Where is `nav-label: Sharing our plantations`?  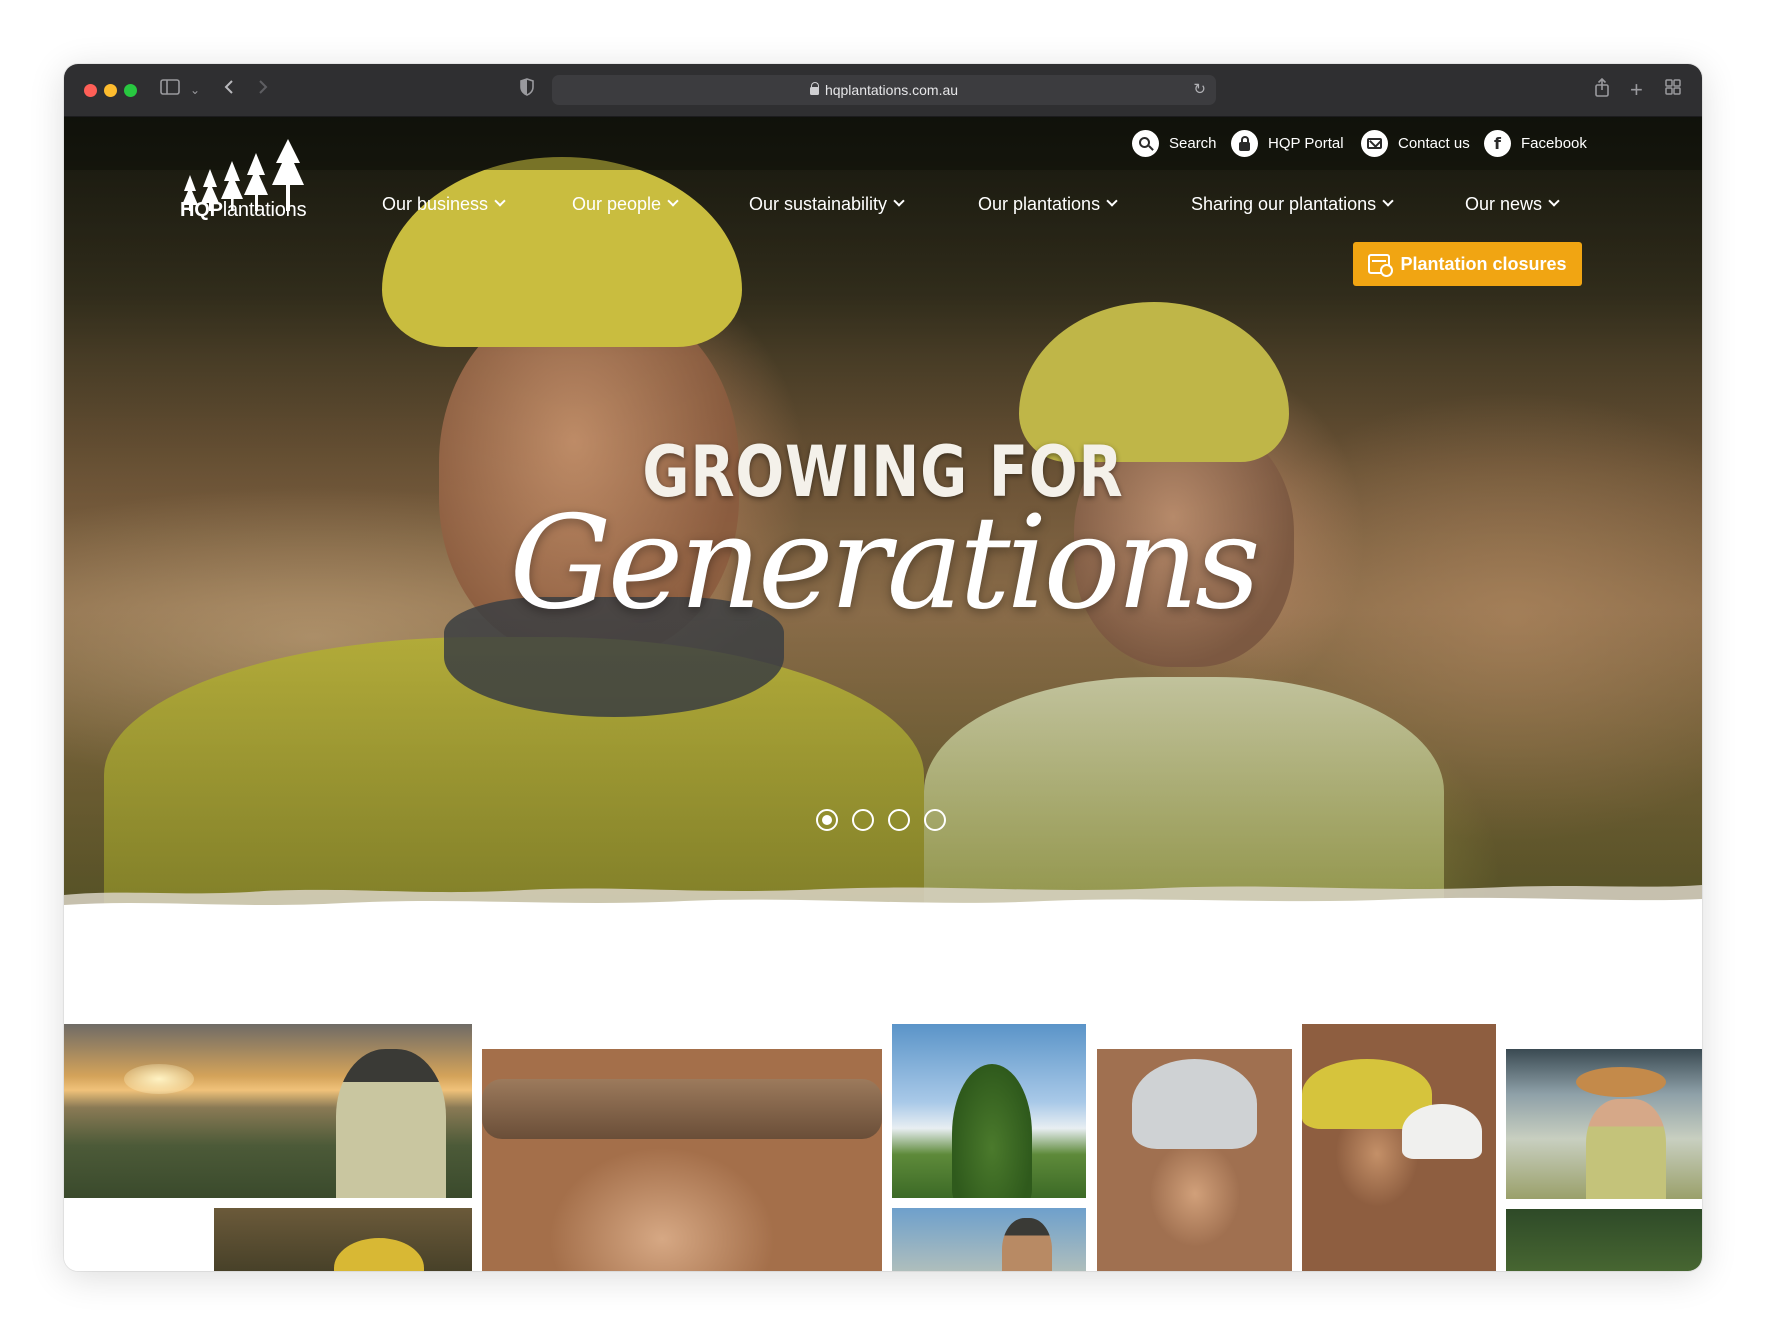
nav-label: Sharing our plantations is located at coordinates (1284, 203).